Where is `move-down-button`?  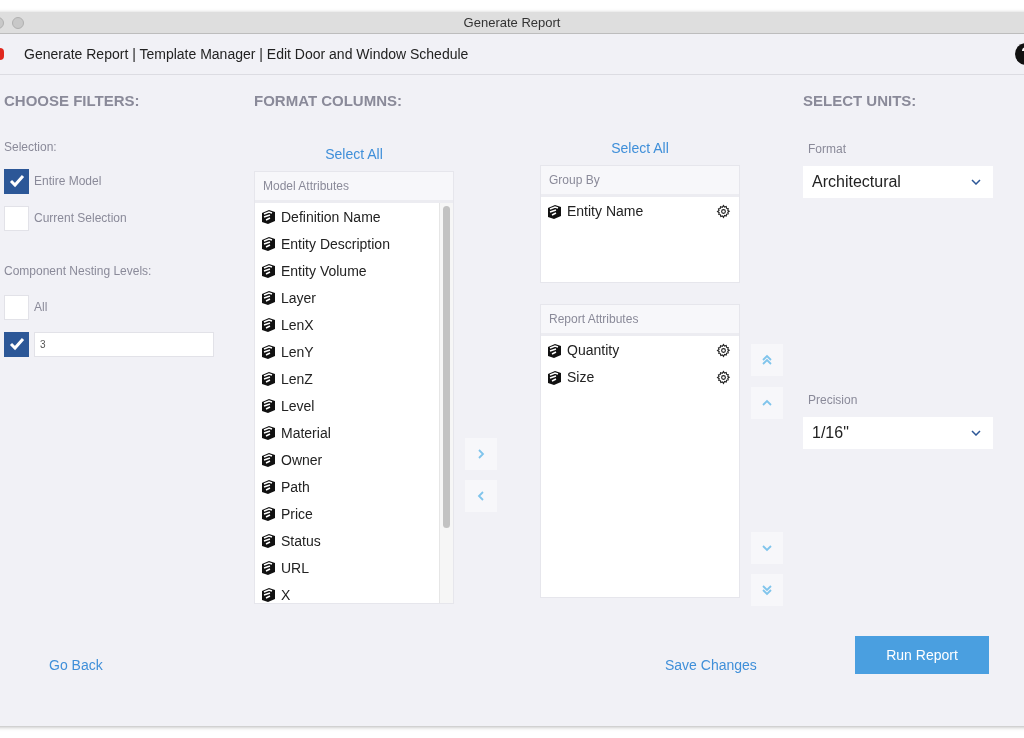 move-down-button is located at coordinates (767, 548).